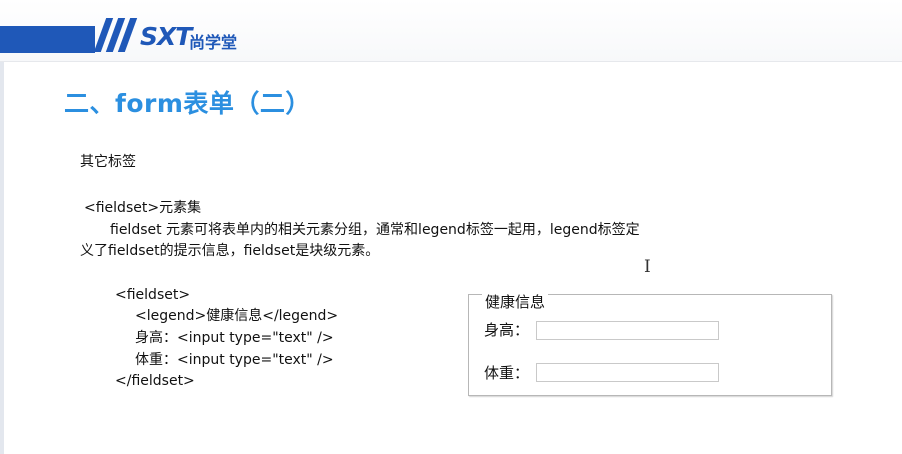  I want to click on code-line: <legend>健康信息</legend>, so click(237, 316).